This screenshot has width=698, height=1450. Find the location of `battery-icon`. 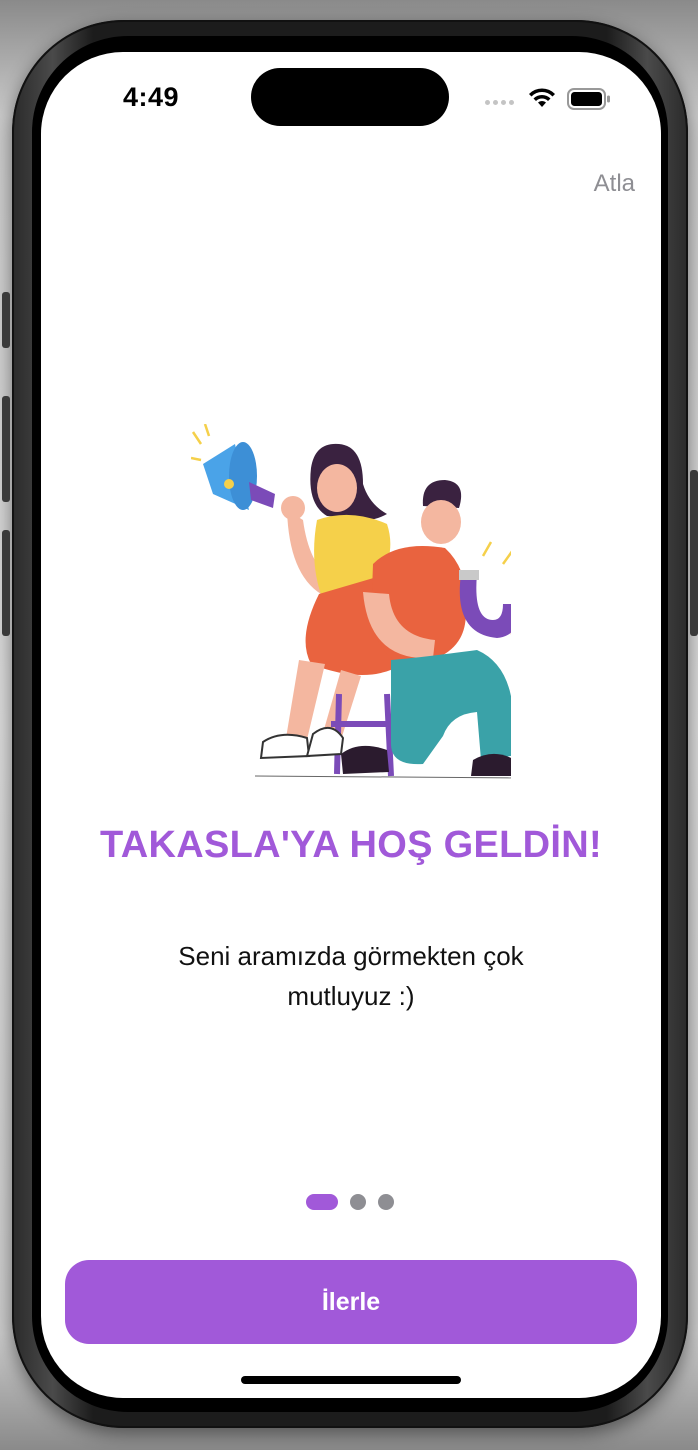

battery-icon is located at coordinates (588, 99).